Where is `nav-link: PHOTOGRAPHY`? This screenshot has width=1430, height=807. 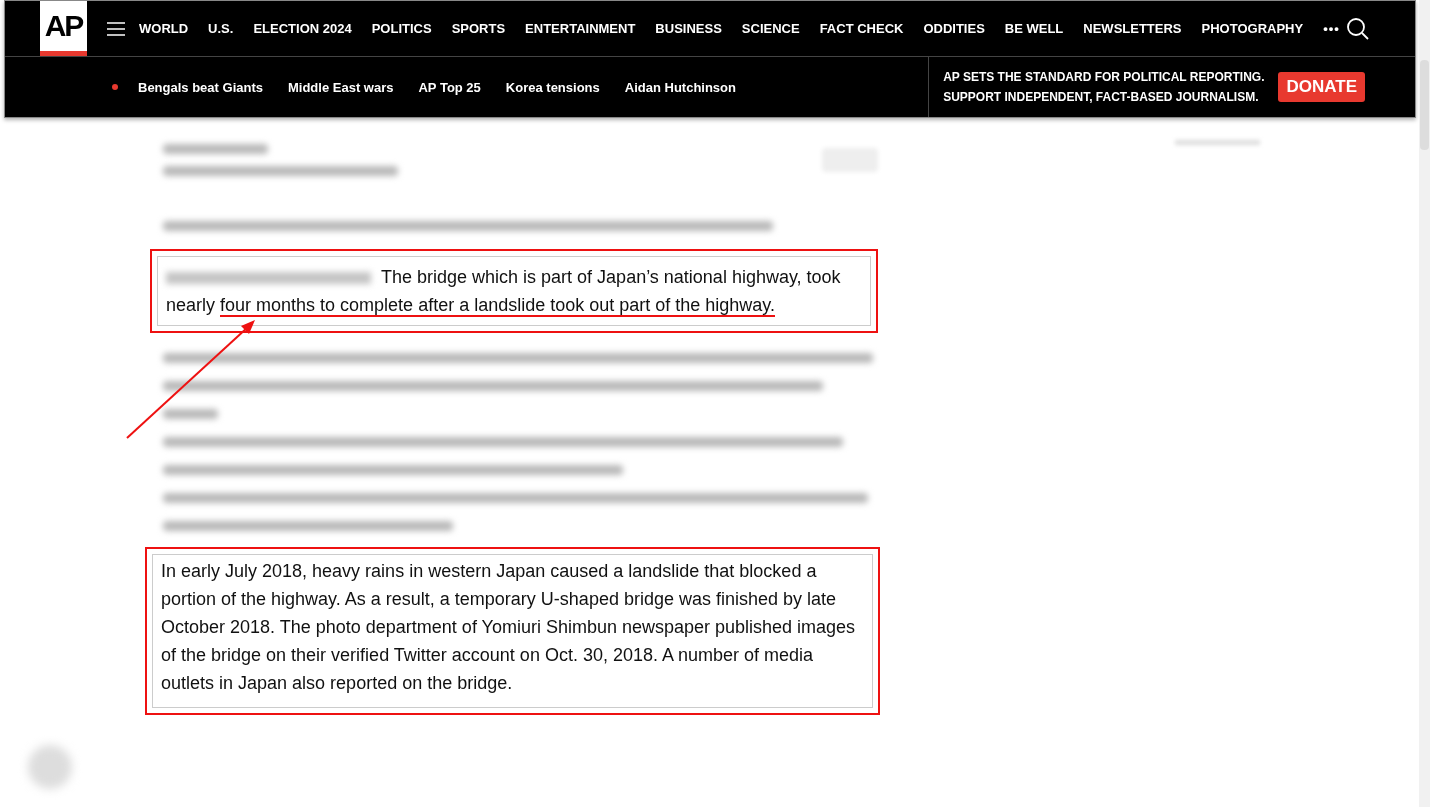
nav-link: PHOTOGRAPHY is located at coordinates (1252, 28).